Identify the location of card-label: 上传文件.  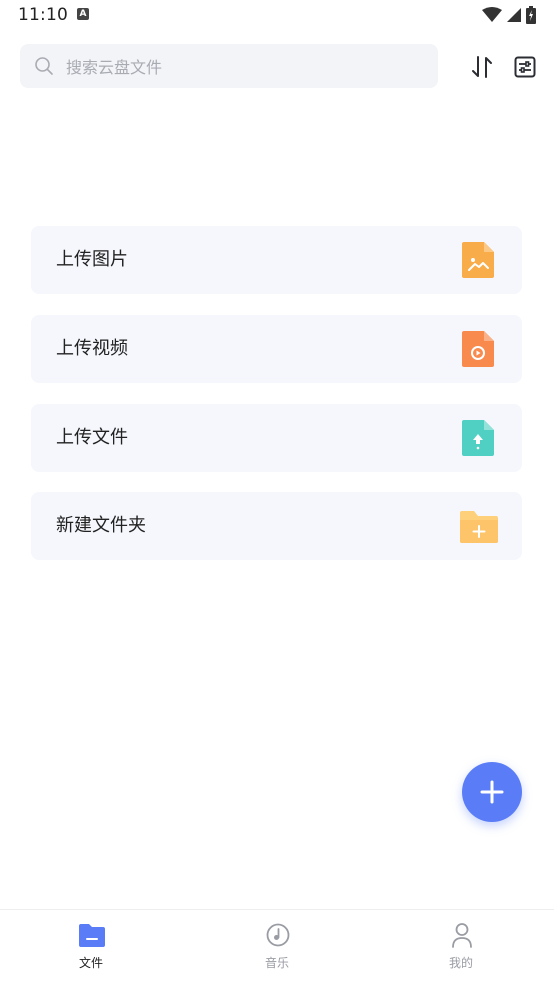
(92, 437).